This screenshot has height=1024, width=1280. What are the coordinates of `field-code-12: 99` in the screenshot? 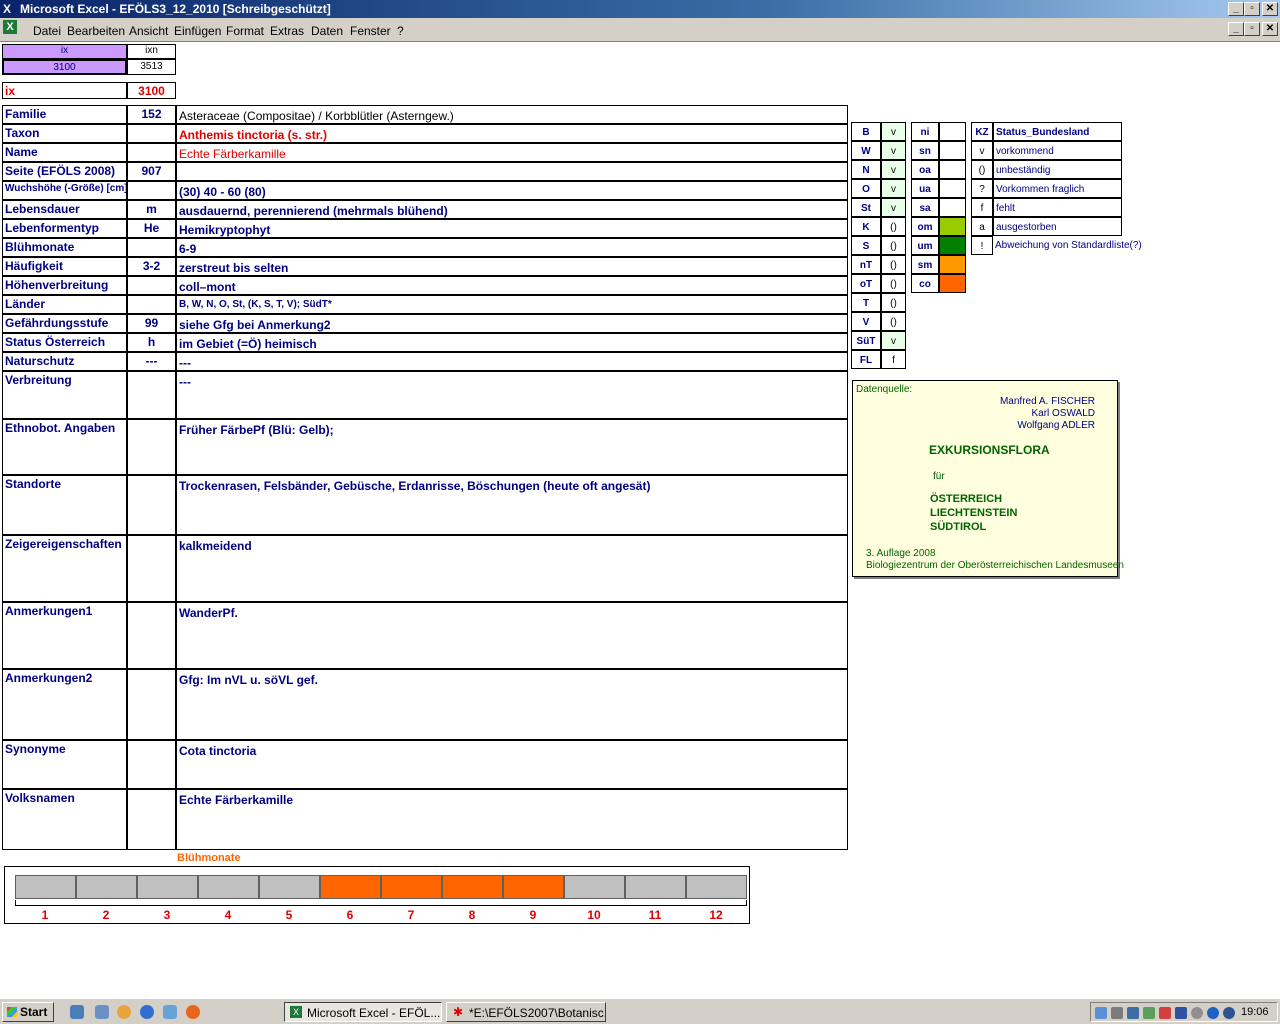 It's located at (151, 323).